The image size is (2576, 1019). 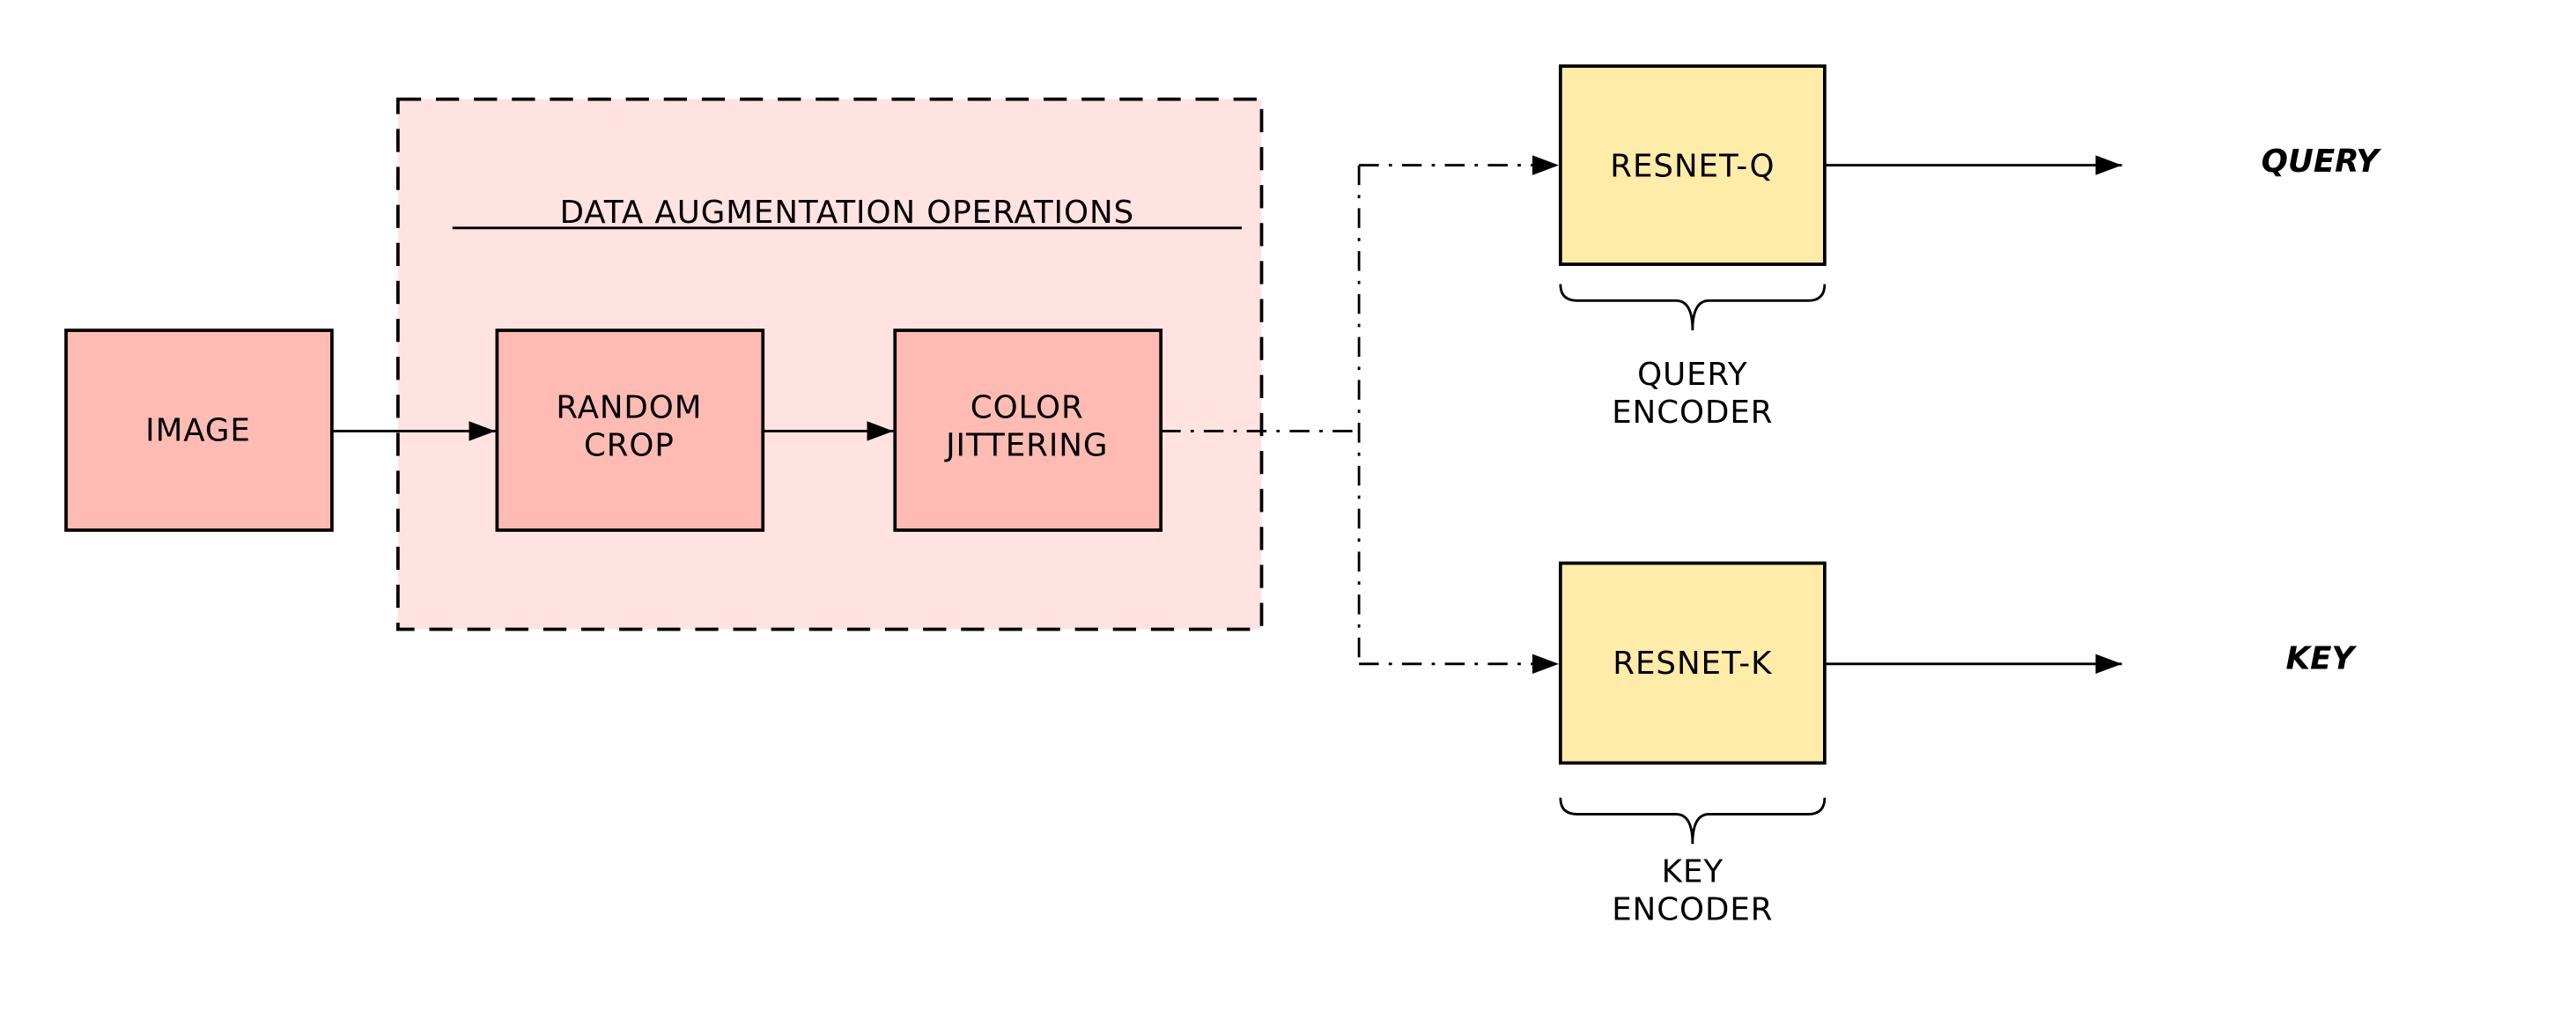 I want to click on brace-query-encoder, so click(x=1693, y=307).